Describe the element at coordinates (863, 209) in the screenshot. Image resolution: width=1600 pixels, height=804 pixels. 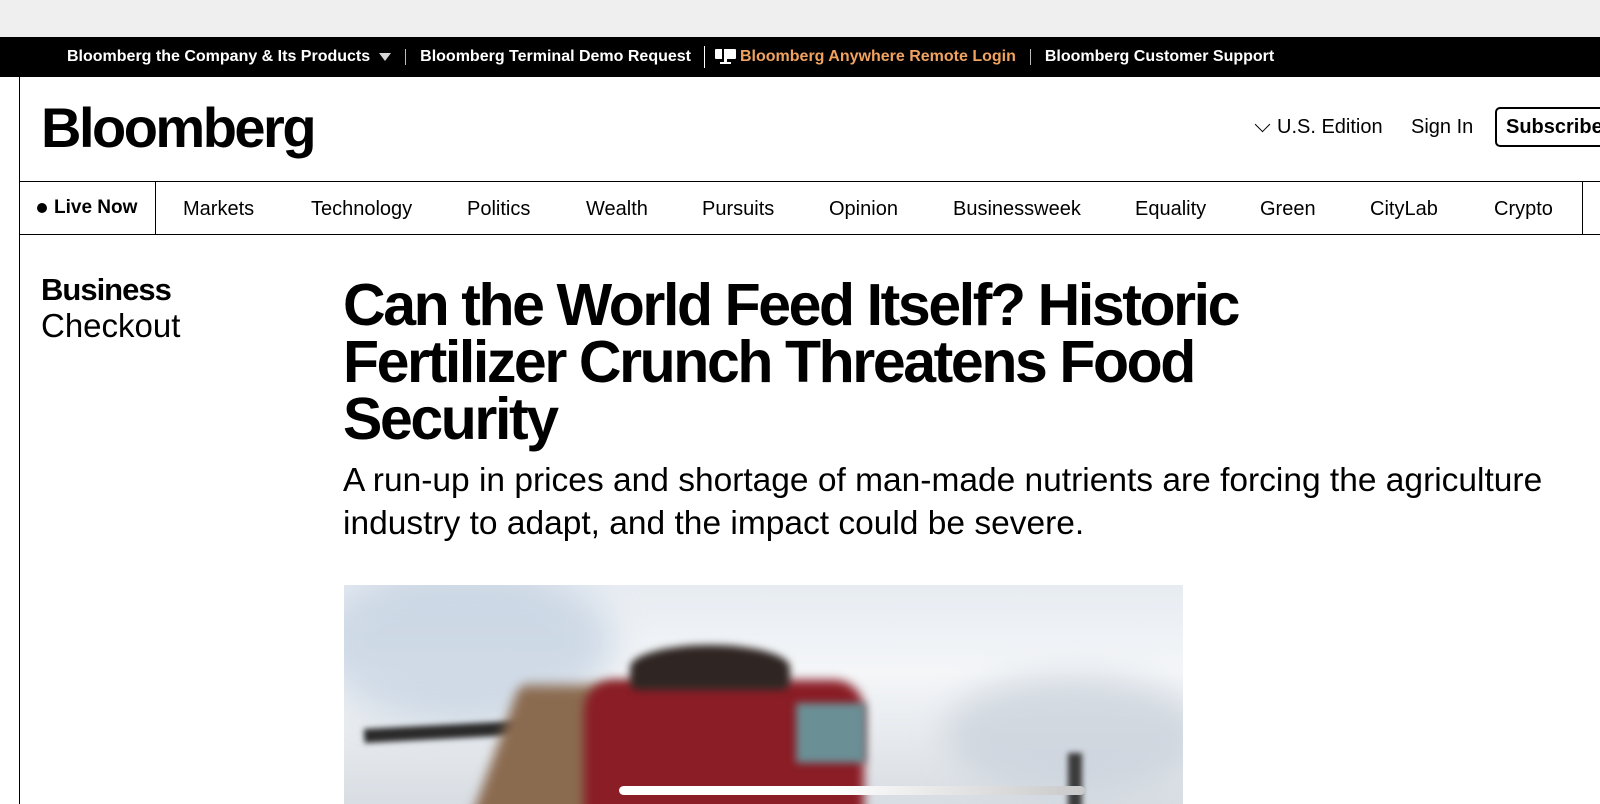
I see `nav-item-opinion: Opinion` at that location.